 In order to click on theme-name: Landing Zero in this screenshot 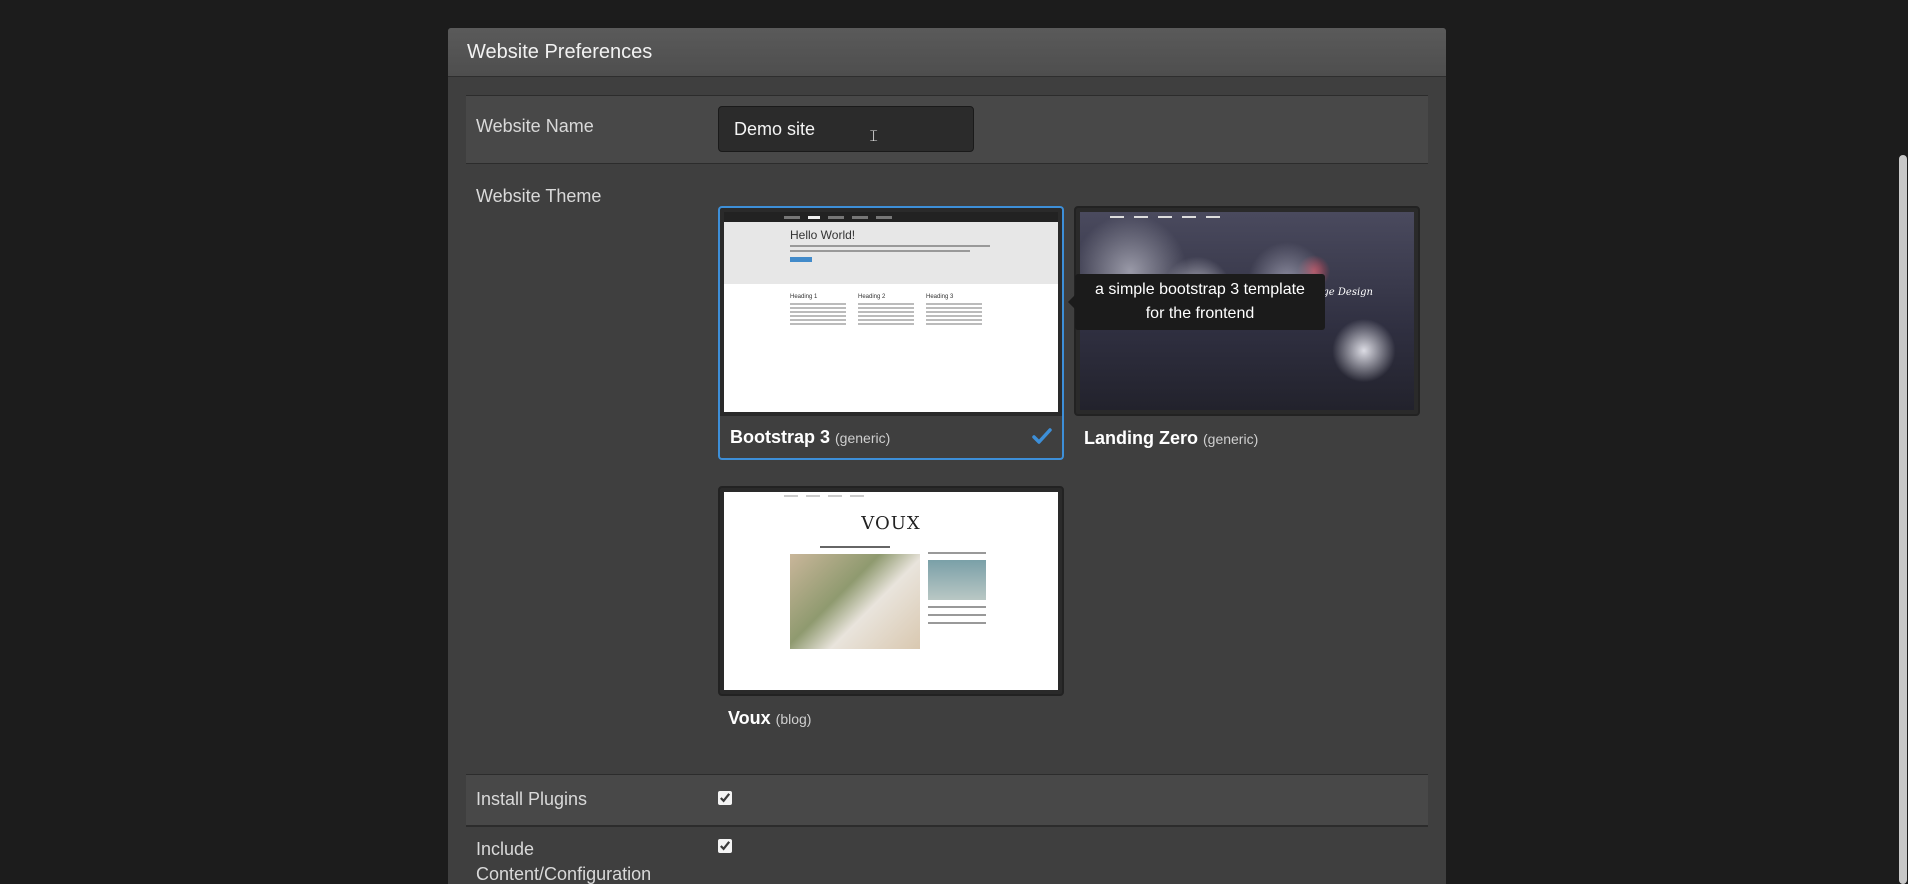, I will do `click(1141, 437)`.